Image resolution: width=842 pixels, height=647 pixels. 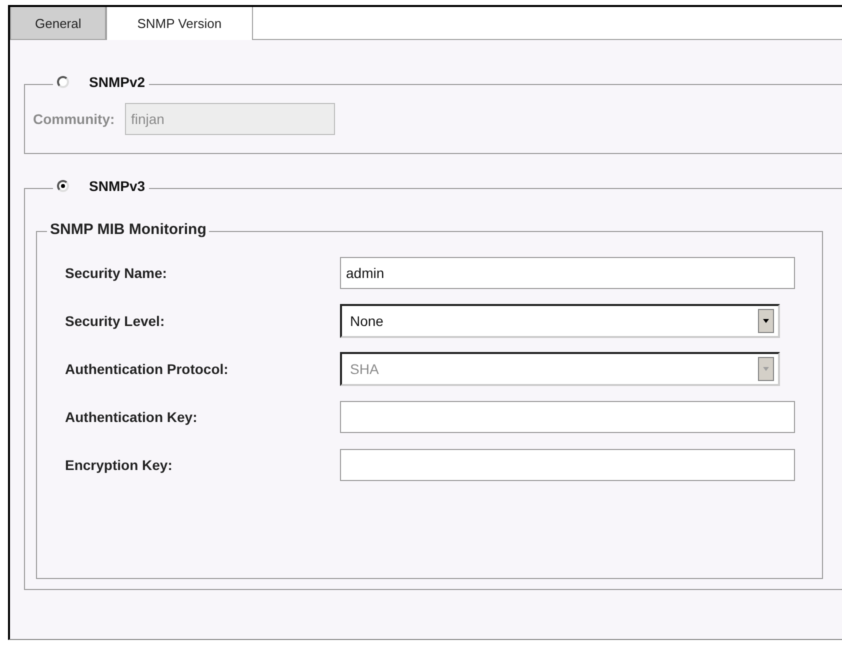 What do you see at coordinates (117, 82) in the screenshot?
I see `section-title: SNMPv2` at bounding box center [117, 82].